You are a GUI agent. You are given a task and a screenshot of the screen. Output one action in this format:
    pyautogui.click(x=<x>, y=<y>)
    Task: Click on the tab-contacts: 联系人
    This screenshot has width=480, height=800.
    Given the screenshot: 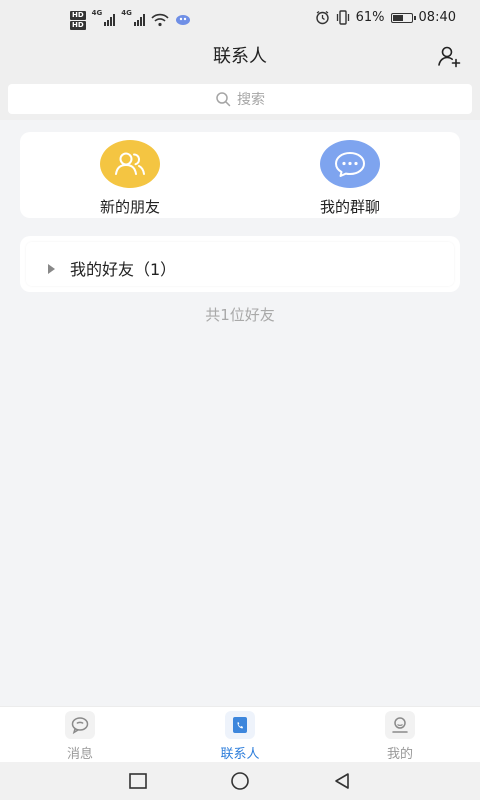 What is the action you would take?
    pyautogui.click(x=240, y=736)
    